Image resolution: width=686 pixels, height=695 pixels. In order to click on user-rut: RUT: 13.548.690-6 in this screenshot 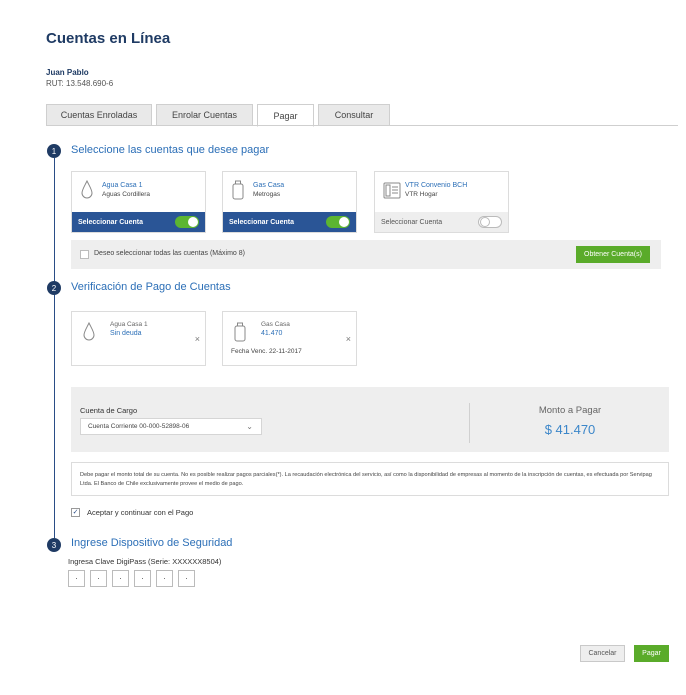, I will do `click(80, 83)`.